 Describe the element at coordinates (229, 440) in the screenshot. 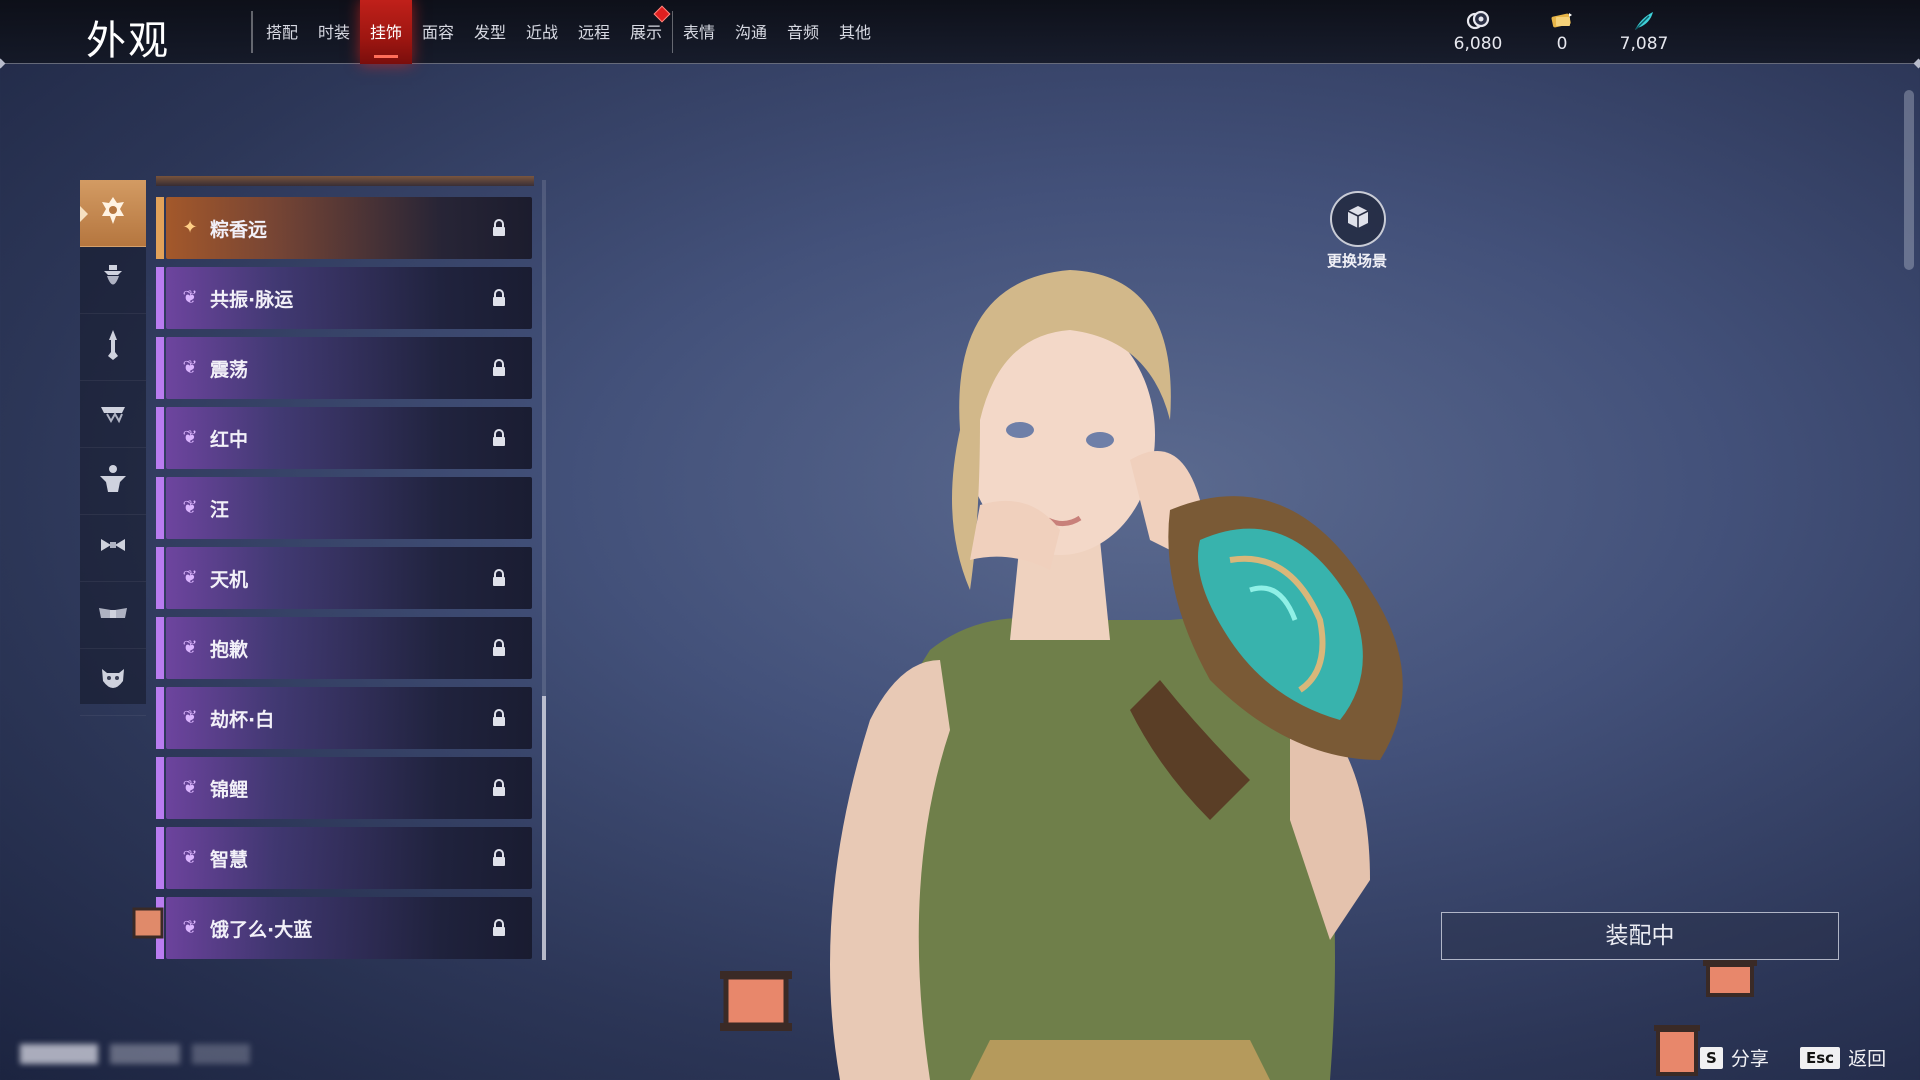

I see `item-name: 红中` at that location.